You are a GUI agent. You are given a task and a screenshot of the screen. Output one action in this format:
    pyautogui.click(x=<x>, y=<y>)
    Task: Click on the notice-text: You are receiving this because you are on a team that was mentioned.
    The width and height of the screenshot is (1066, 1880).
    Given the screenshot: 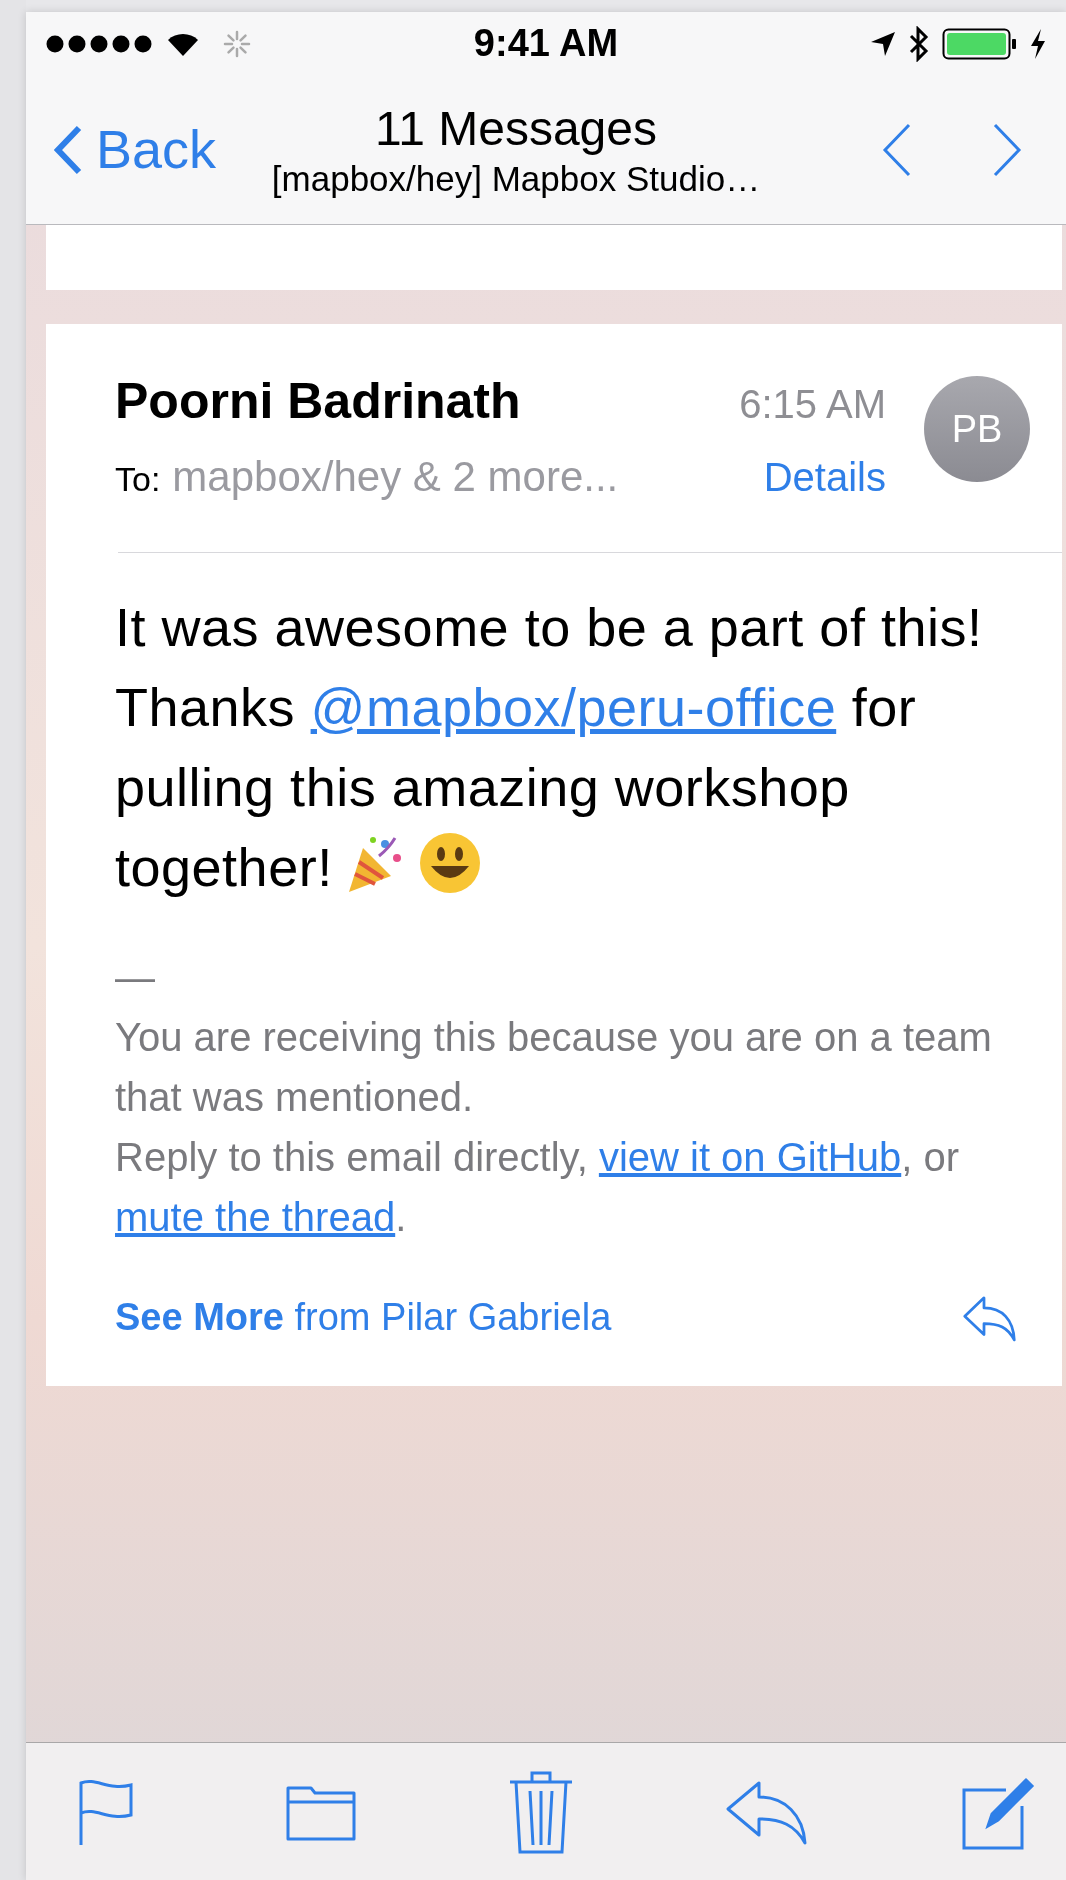 What is the action you would take?
    pyautogui.click(x=554, y=1067)
    